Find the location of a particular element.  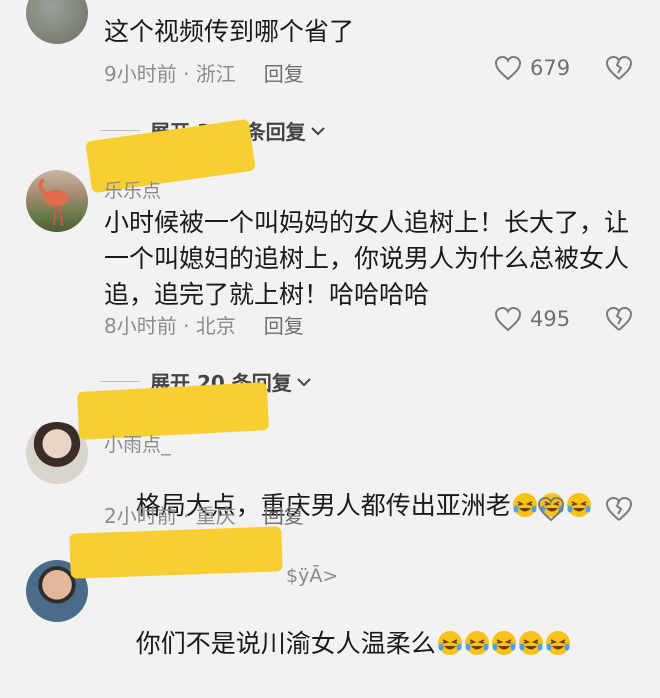

comment-meta: 2小时前 · 重庆 回复 is located at coordinates (204, 514).